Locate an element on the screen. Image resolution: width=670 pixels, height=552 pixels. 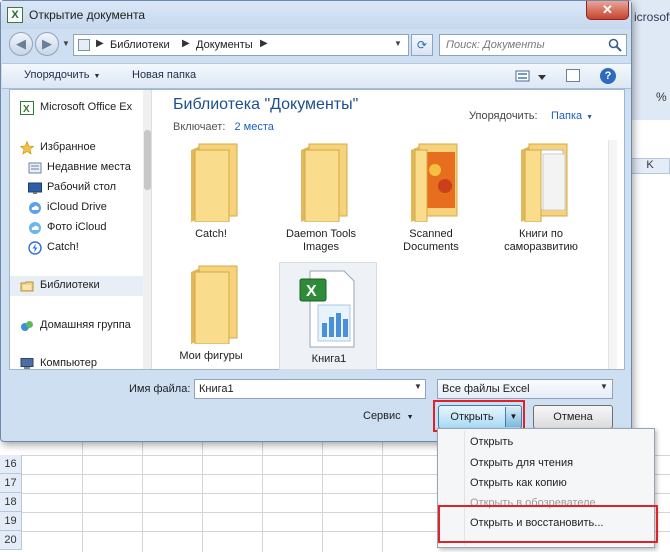
nav-item-label: iCloud Drive is located at coordinates (77, 207).